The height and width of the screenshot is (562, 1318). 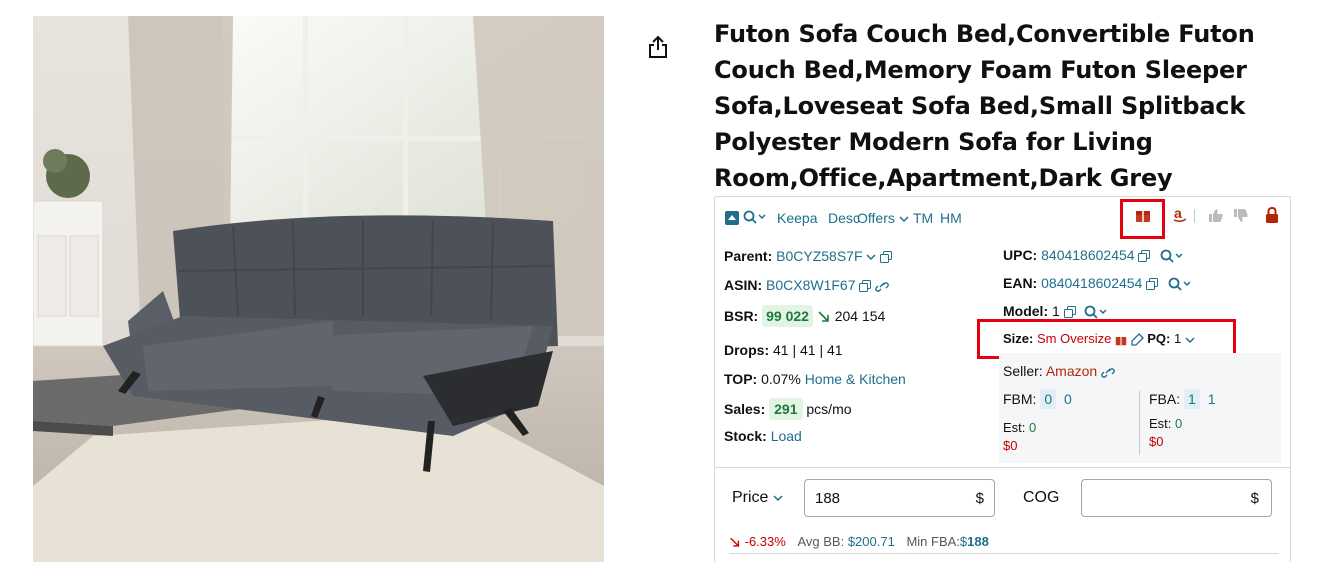 I want to click on upc-label: UPC:, so click(x=1020, y=255).